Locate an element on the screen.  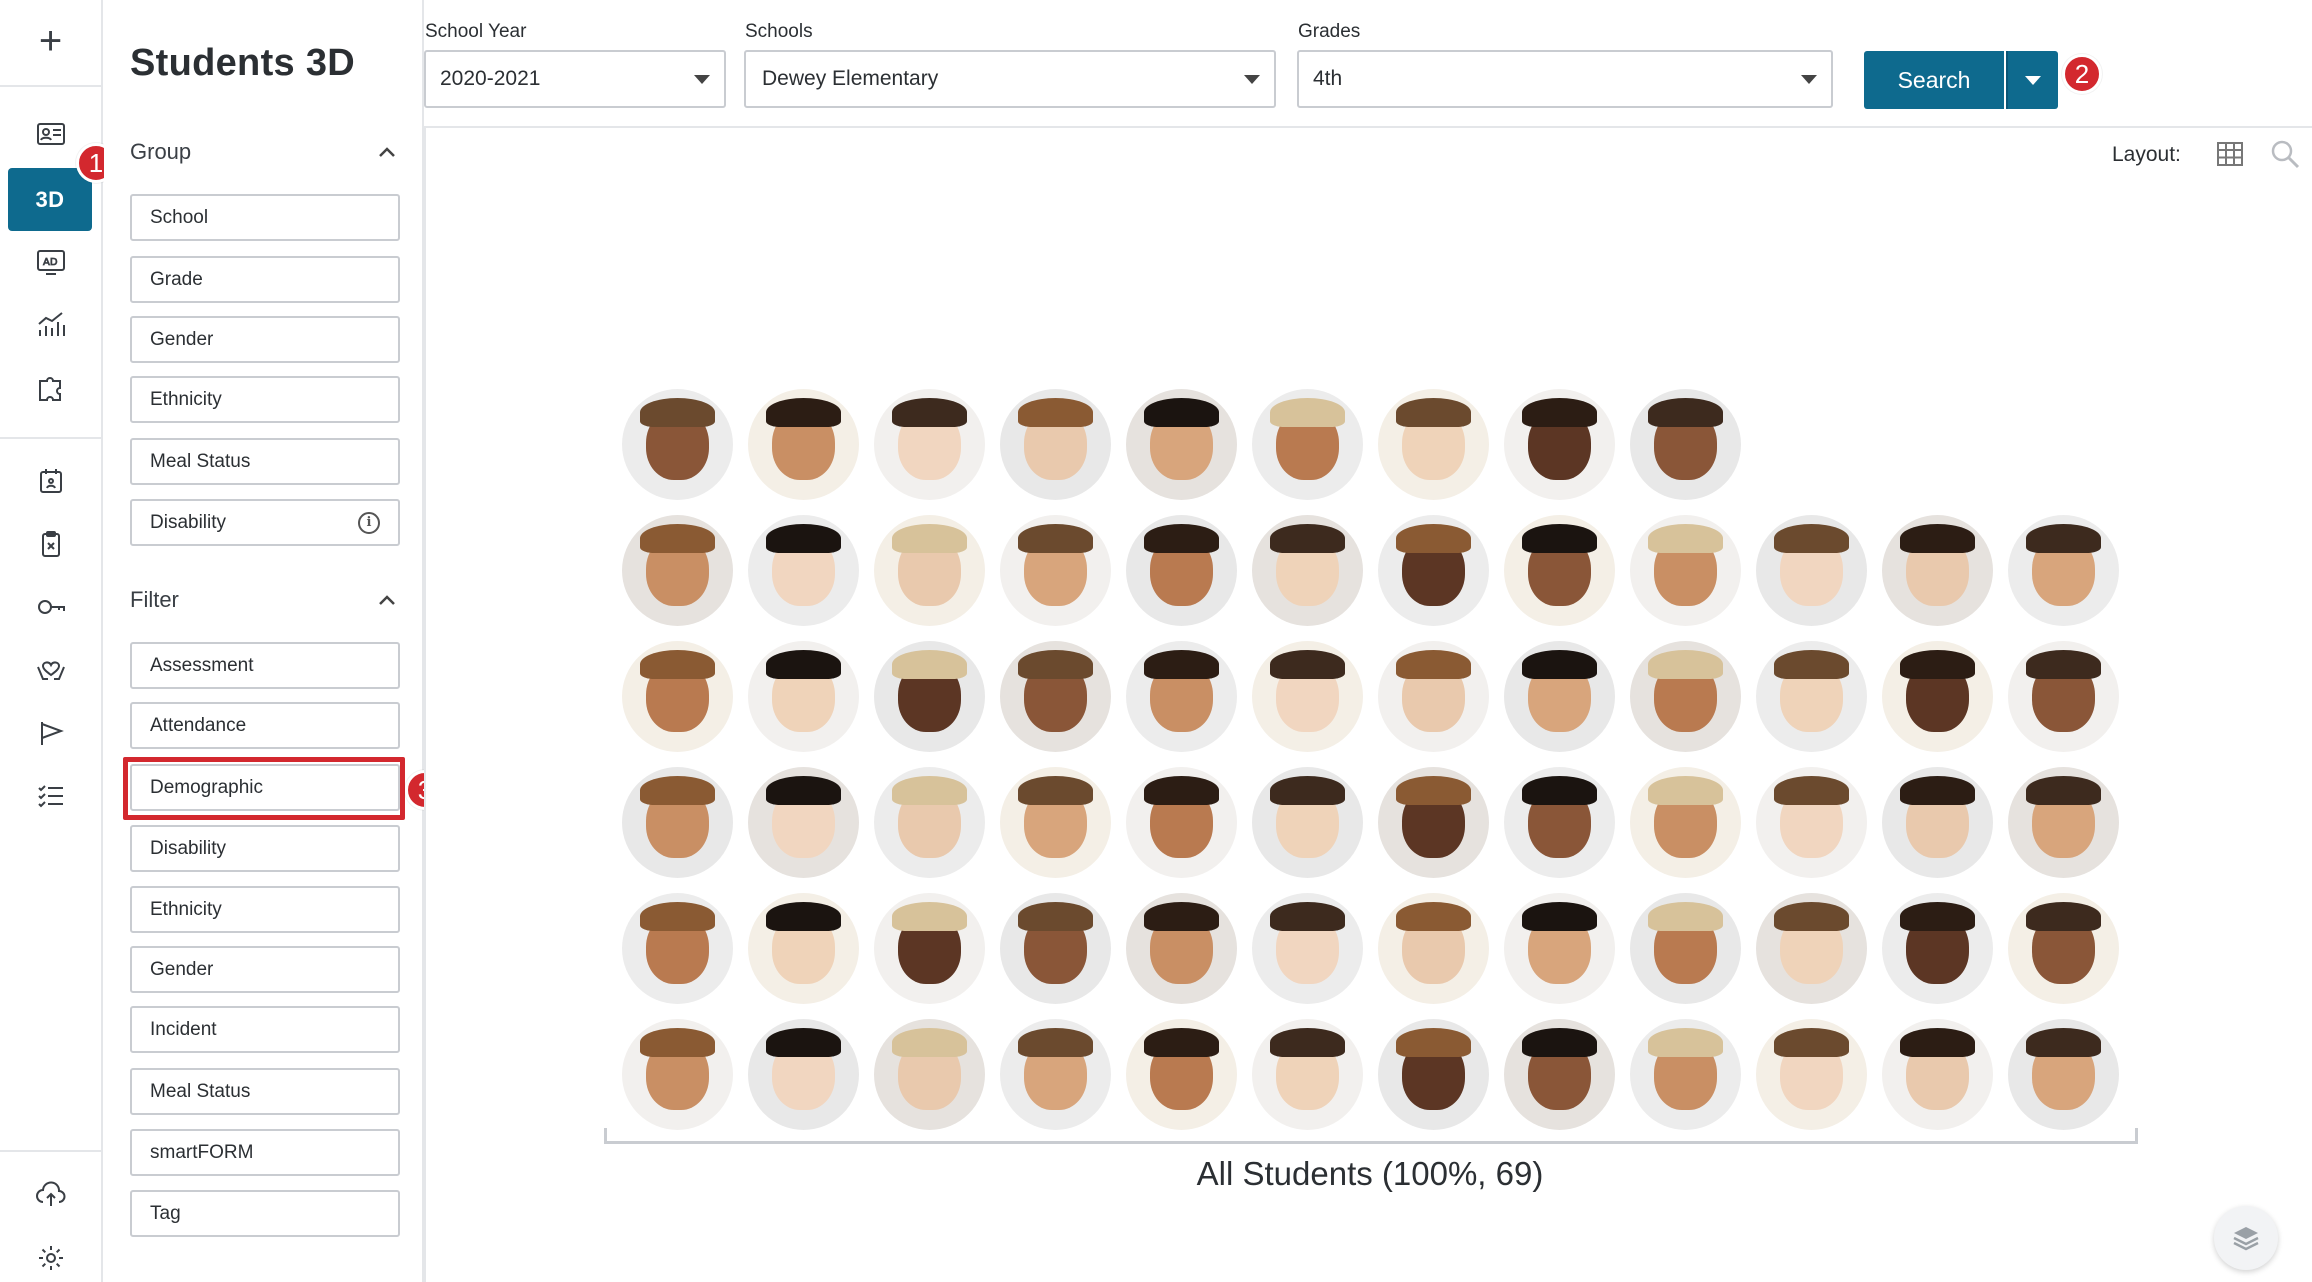
group-option-disability: Disability i is located at coordinates (265, 522).